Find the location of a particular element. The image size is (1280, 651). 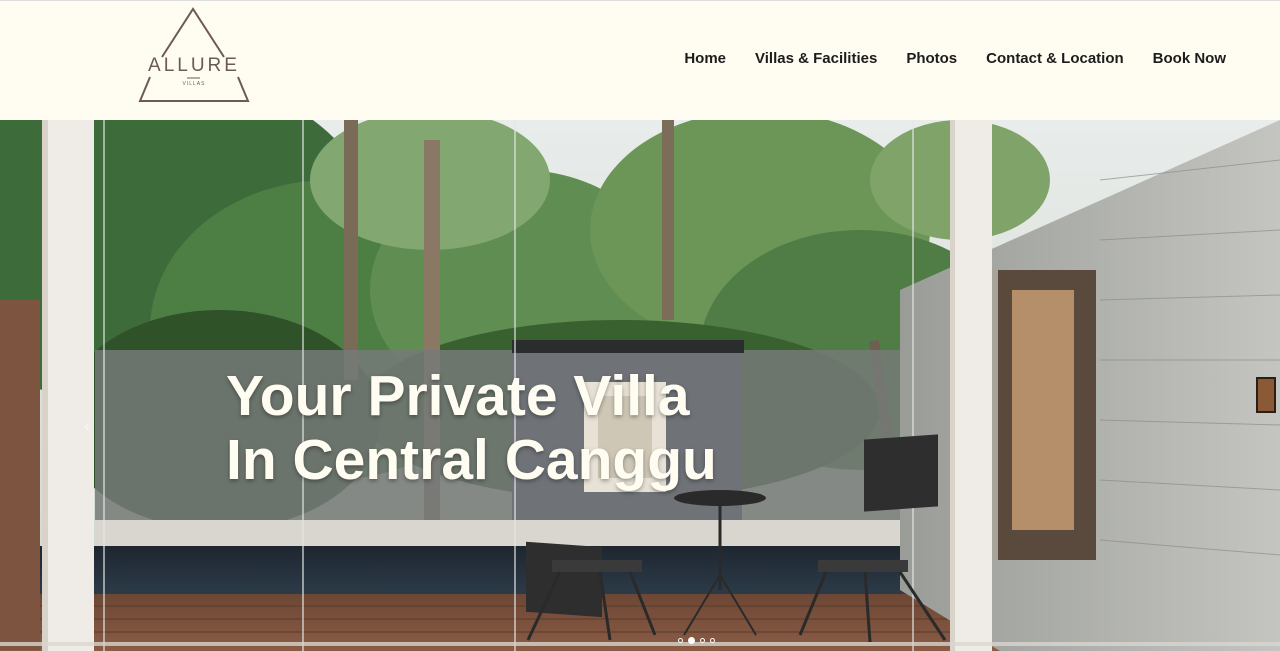

nav-contact-location: Contact & Location is located at coordinates (1055, 58).